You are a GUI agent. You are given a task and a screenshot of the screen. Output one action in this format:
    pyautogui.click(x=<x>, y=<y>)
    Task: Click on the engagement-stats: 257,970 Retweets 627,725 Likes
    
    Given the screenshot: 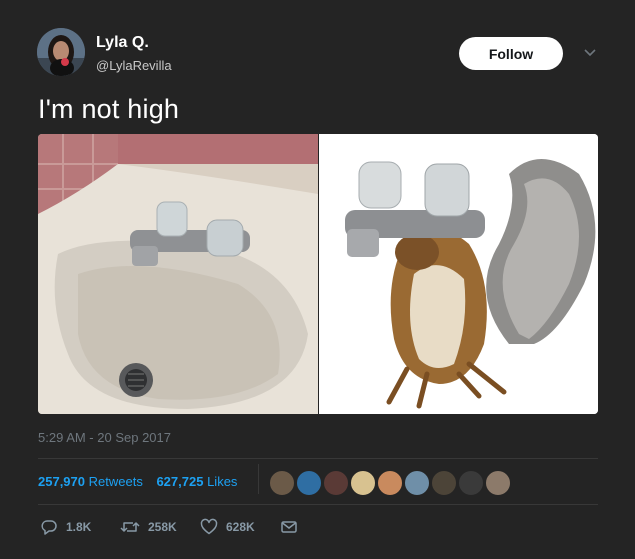 What is the action you would take?
    pyautogui.click(x=142, y=481)
    